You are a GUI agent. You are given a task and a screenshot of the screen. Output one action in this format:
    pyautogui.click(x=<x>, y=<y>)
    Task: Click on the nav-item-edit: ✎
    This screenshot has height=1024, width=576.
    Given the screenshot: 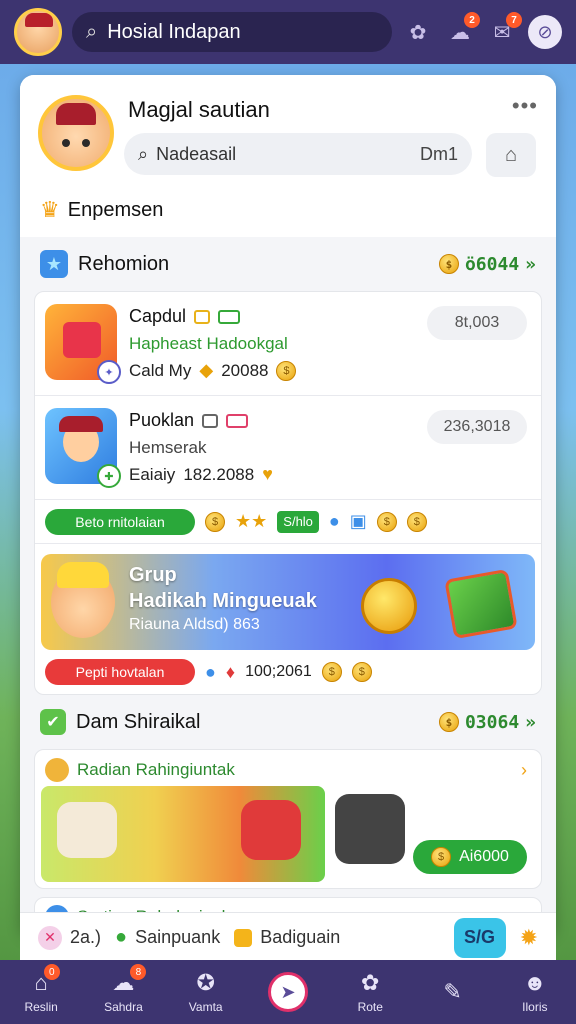 What is the action you would take?
    pyautogui.click(x=453, y=992)
    